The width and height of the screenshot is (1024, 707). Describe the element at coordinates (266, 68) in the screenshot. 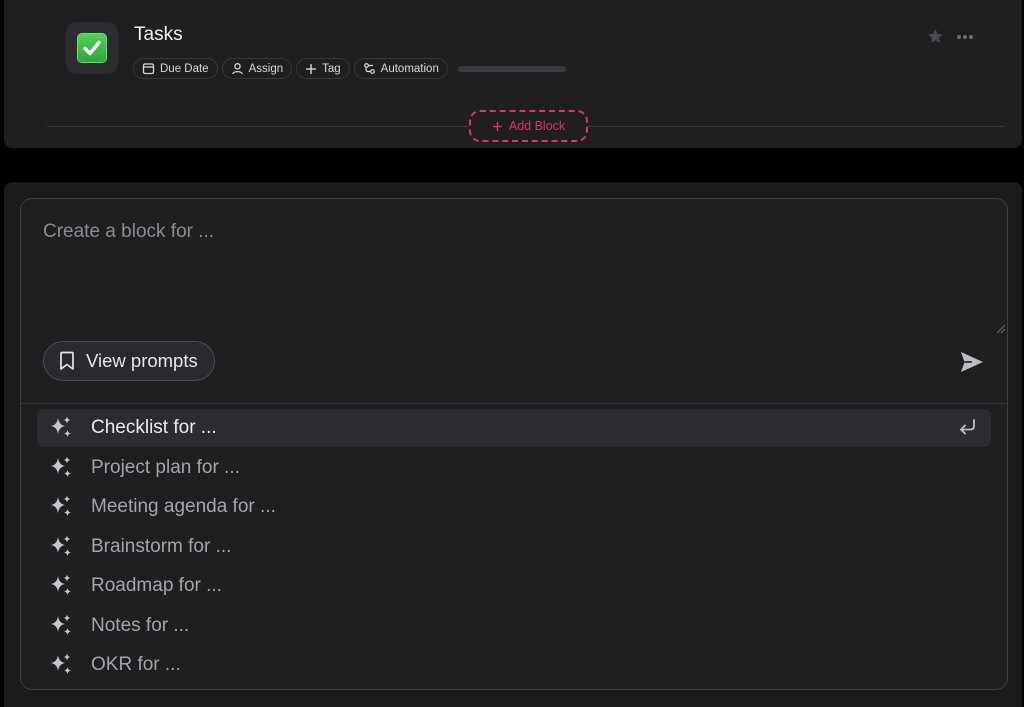

I see `assign-label: Assign` at that location.